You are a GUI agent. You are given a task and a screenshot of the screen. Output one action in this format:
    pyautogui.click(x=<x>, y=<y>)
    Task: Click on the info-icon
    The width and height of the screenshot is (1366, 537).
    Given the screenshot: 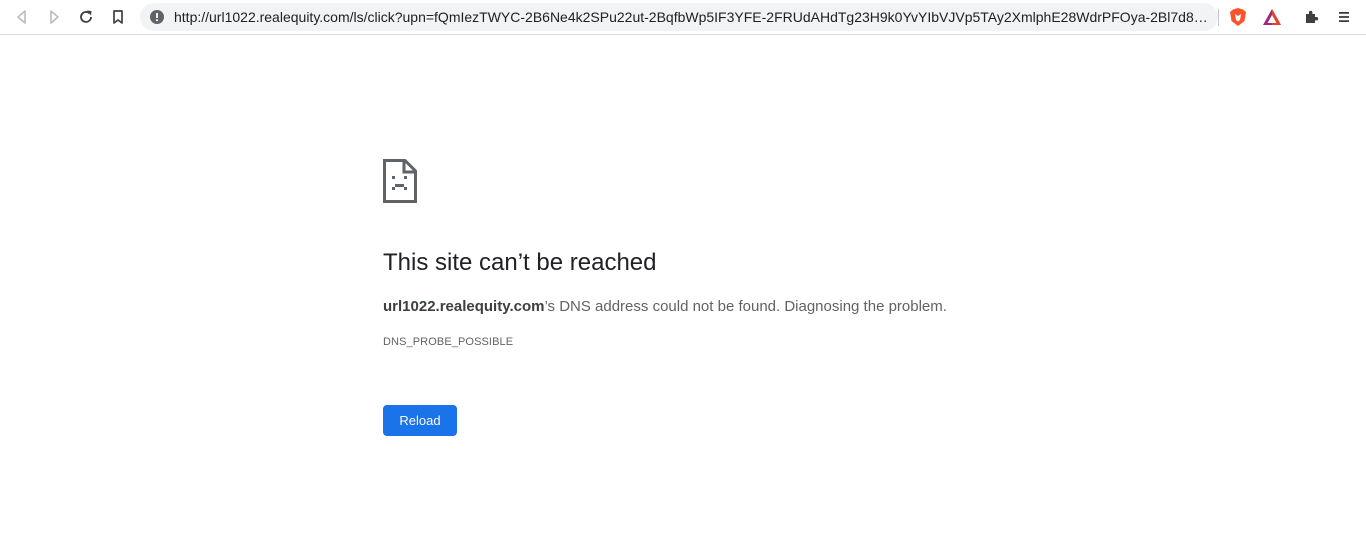 What is the action you would take?
    pyautogui.click(x=157, y=17)
    